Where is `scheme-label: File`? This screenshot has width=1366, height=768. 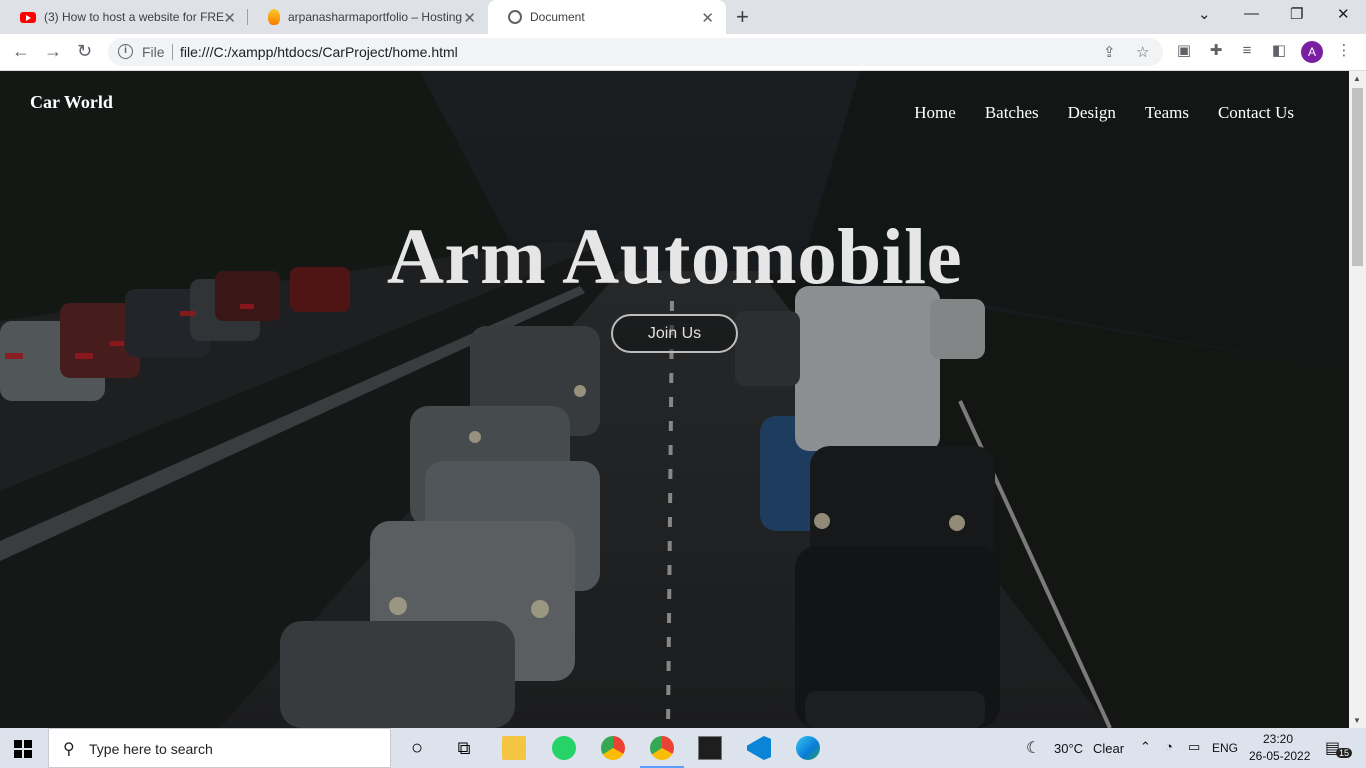
scheme-label: File is located at coordinates (153, 52).